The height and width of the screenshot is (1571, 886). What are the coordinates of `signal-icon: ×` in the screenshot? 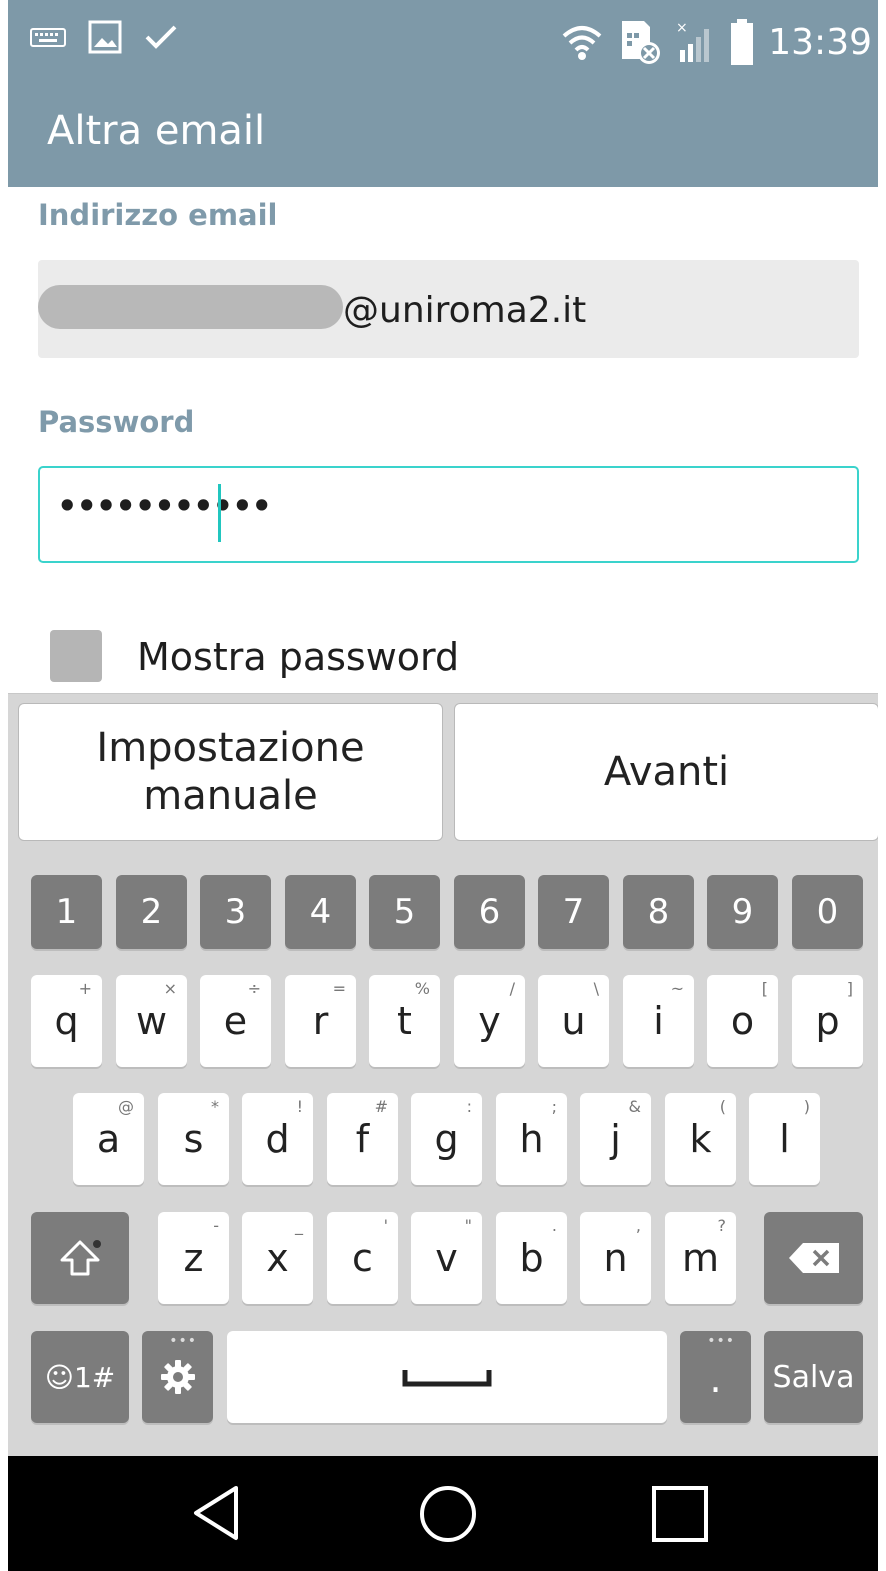 It's located at (693, 41).